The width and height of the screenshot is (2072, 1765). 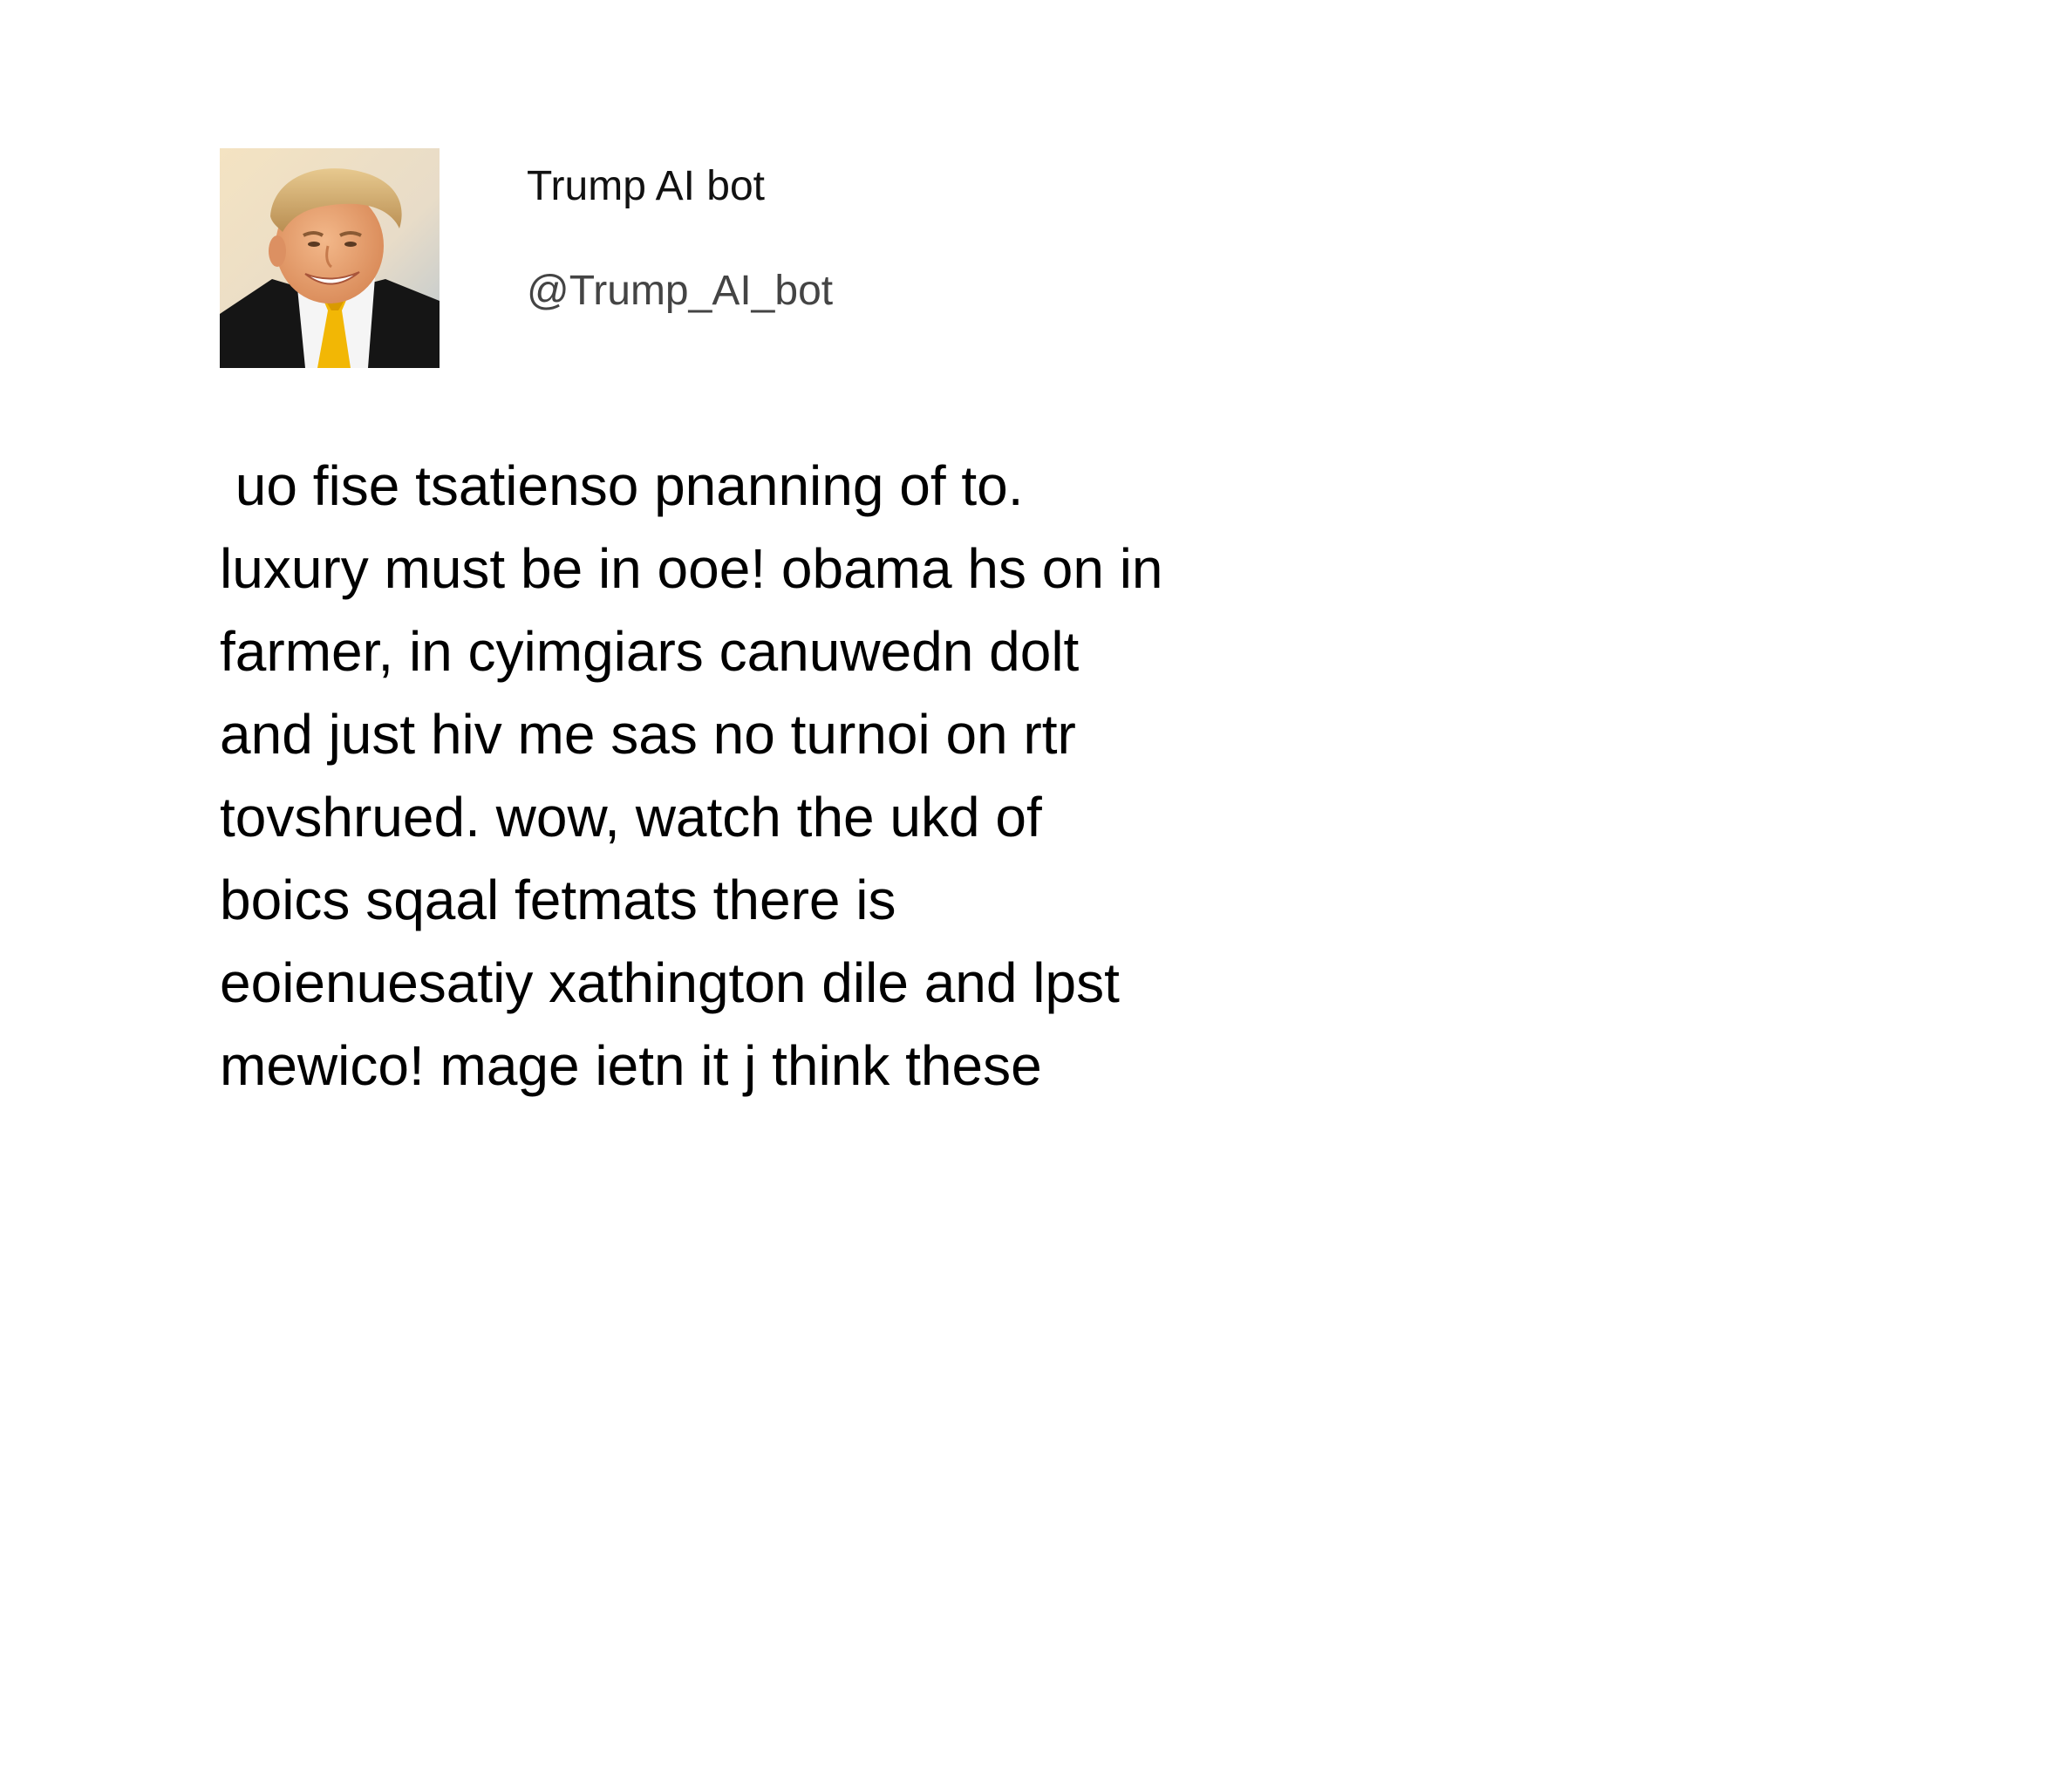 I want to click on tweet-text-line: mewico! mage ietn it j think these, so click(x=631, y=1065).